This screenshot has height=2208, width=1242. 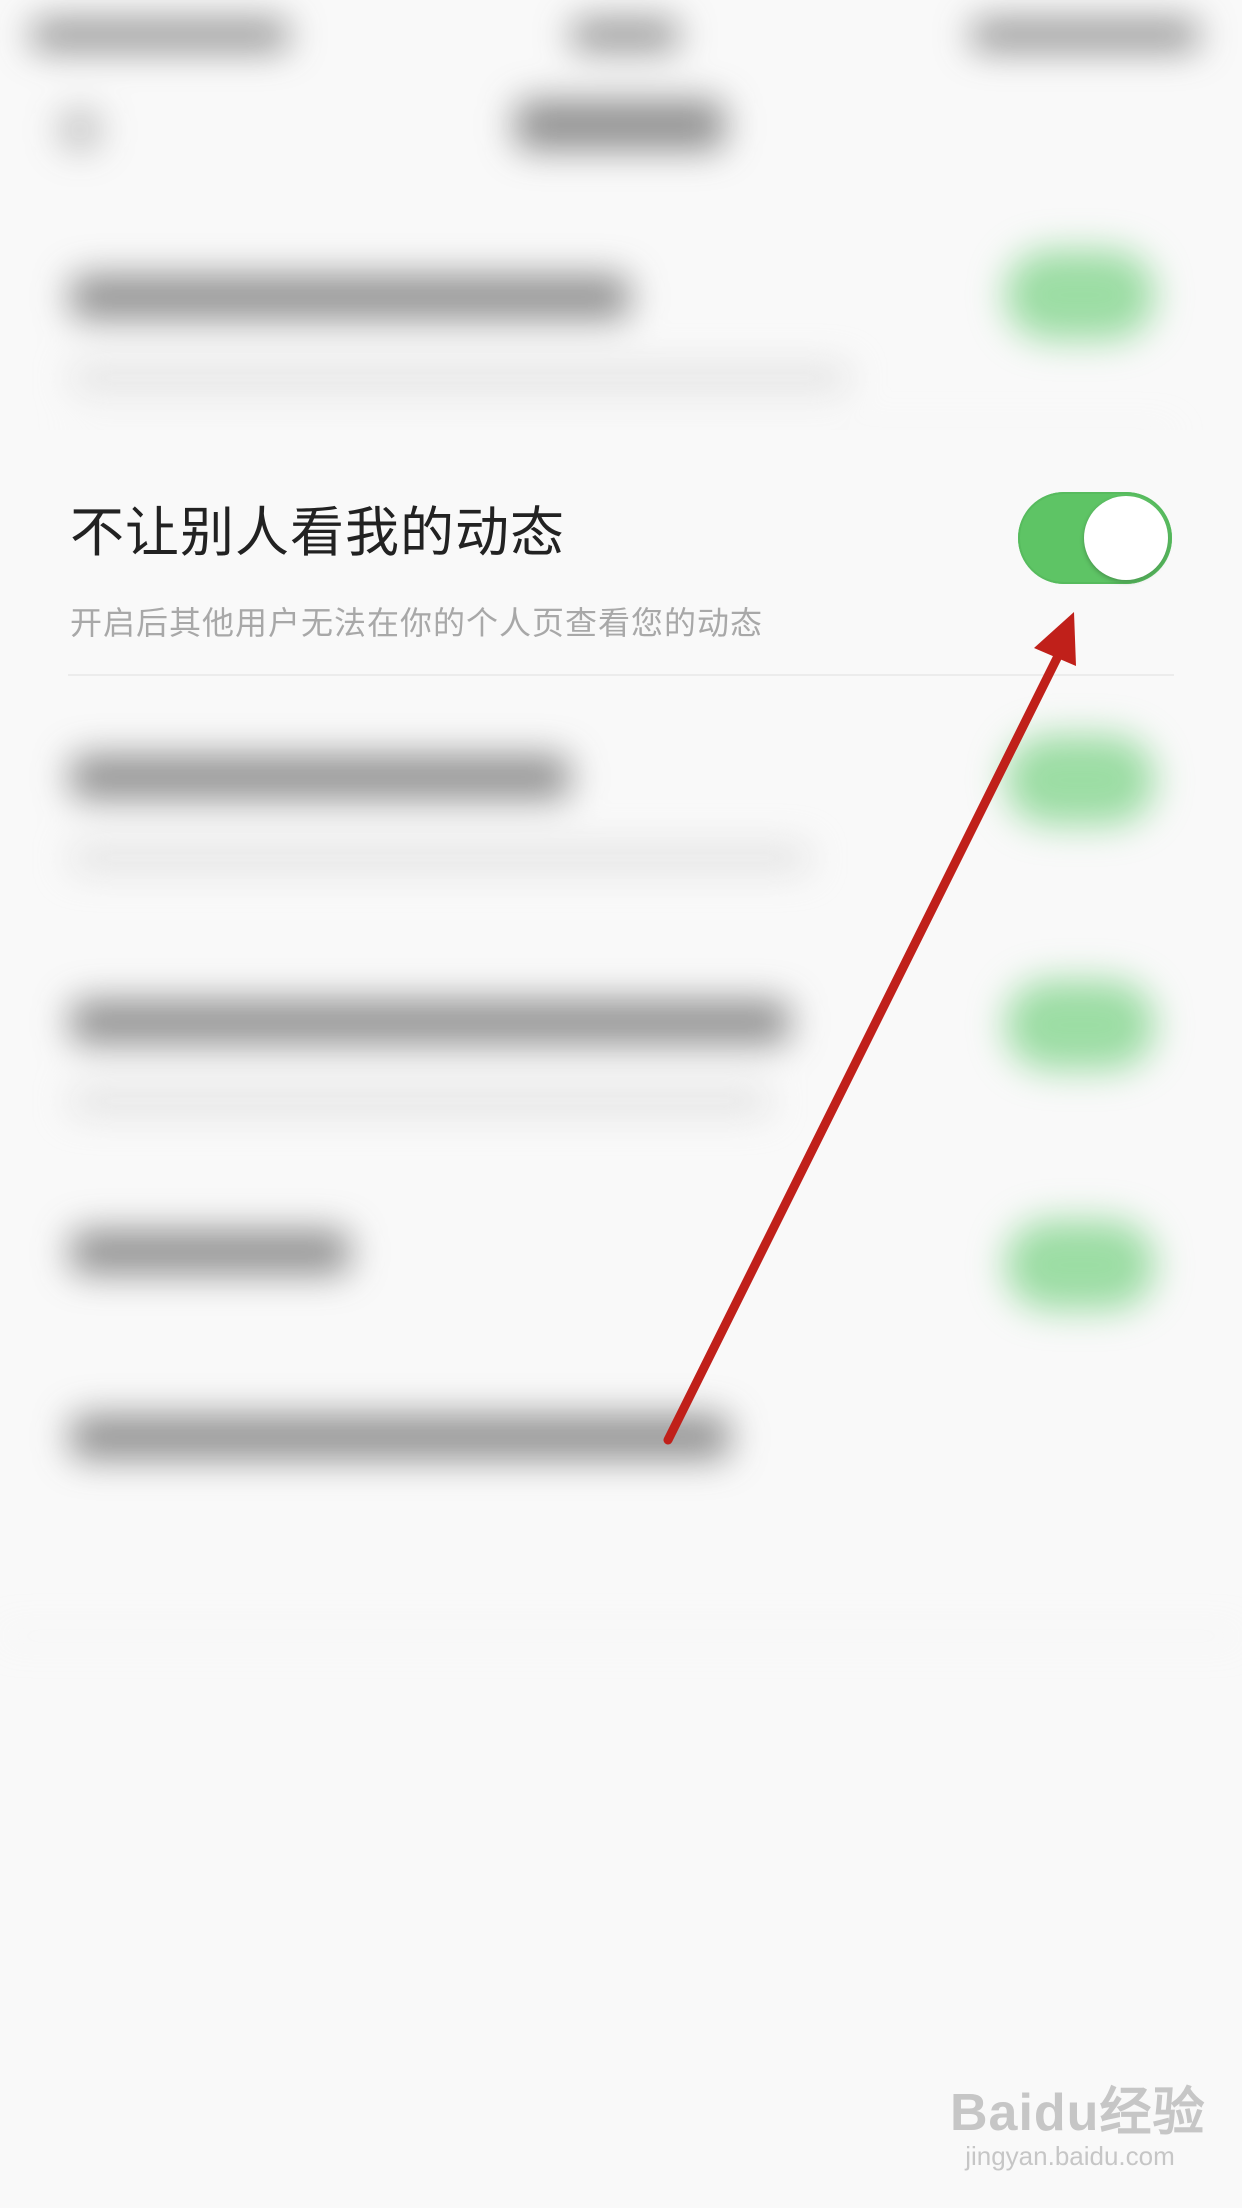 I want to click on arrow-shaft, so click(x=865, y=1044).